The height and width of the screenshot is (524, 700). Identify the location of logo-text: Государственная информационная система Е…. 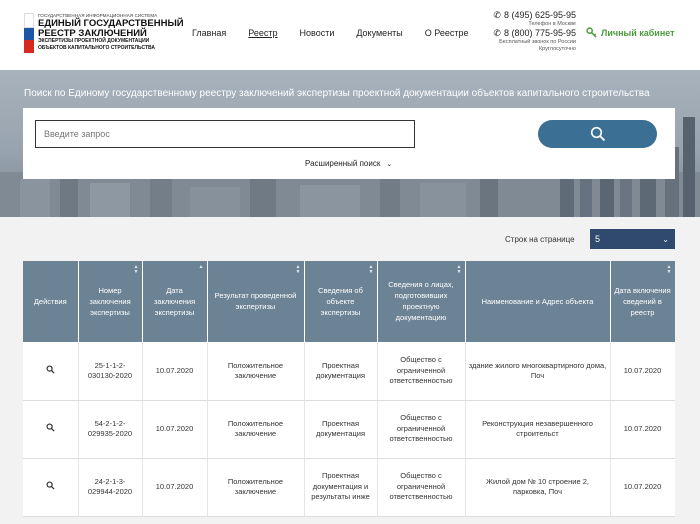
(111, 33).